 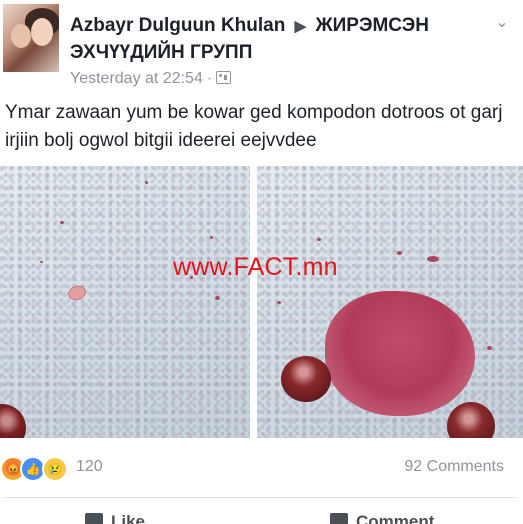 I want to click on watermark-text: www.FACT.mn, so click(x=255, y=267).